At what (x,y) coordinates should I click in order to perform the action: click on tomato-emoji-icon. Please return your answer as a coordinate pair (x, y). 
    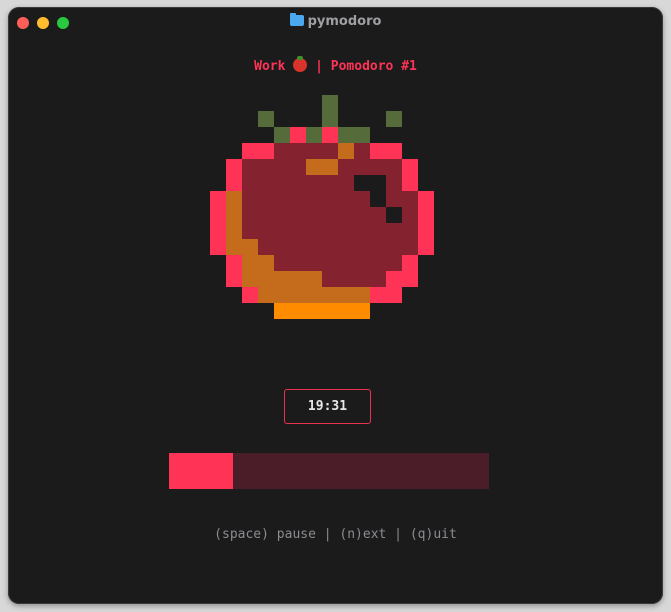
    Looking at the image, I should click on (300, 64).